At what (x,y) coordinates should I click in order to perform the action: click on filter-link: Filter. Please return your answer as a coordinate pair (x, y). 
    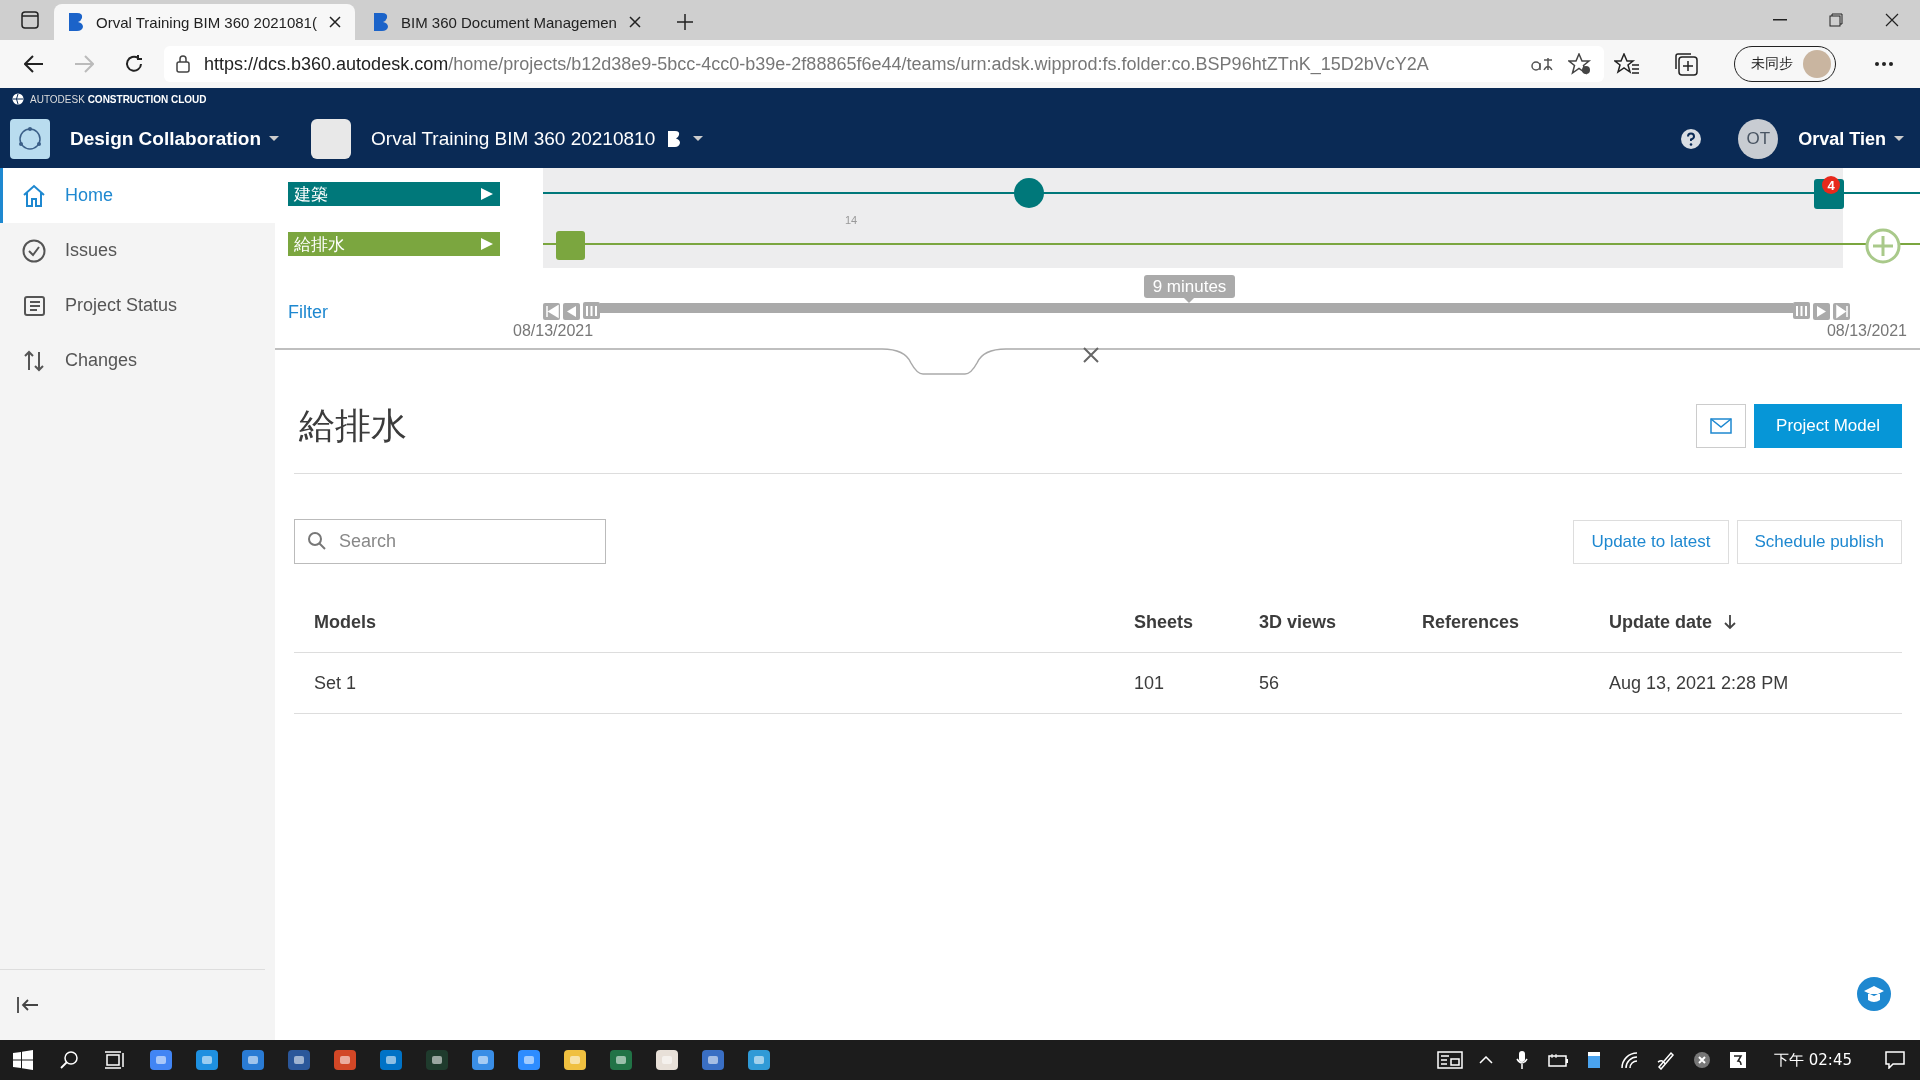
    Looking at the image, I should click on (394, 312).